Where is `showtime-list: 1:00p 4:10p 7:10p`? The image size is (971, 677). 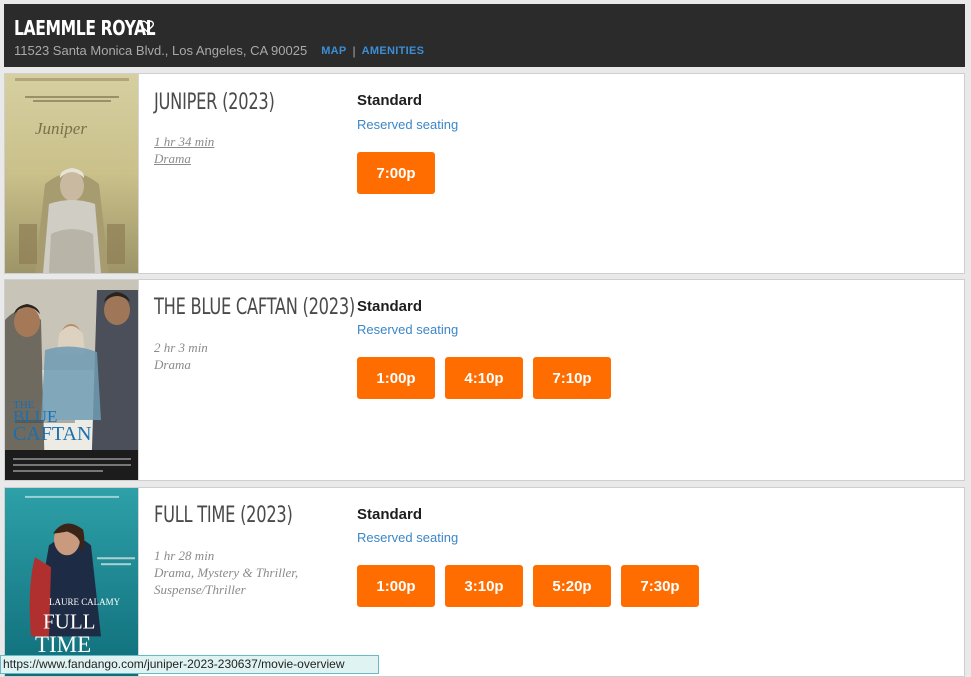 showtime-list: 1:00p 4:10p 7:10p is located at coordinates (484, 378).